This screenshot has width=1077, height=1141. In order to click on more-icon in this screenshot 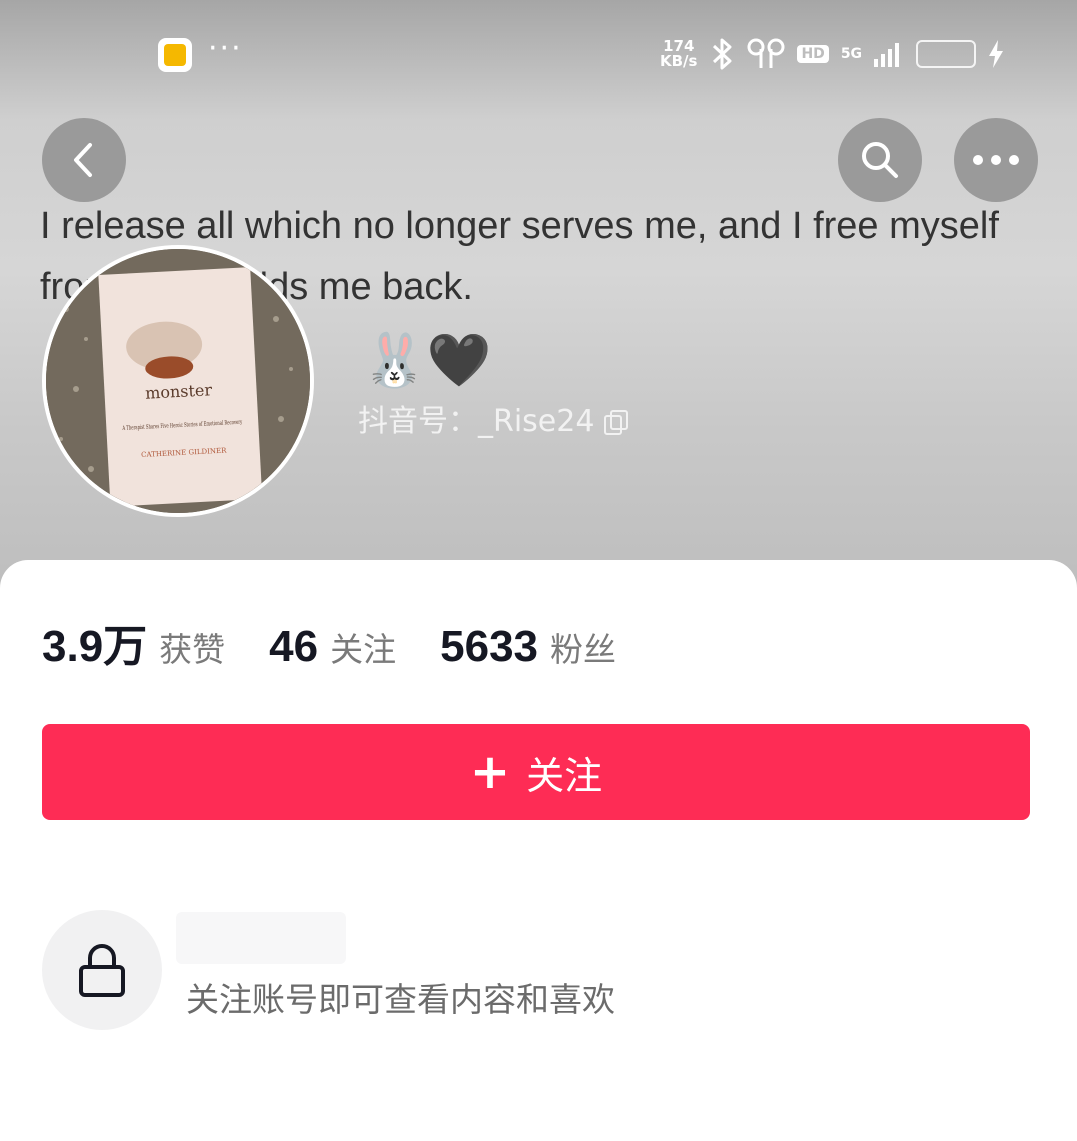, I will do `click(996, 160)`.